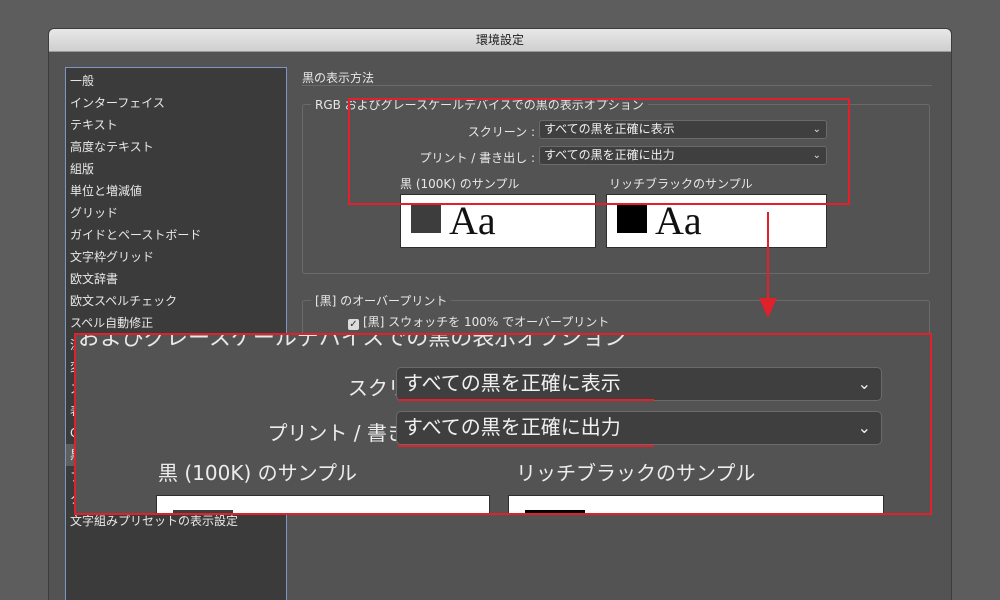  I want to click on zoom-screen-select-value: すべての黒を正確に表示, so click(512, 383).